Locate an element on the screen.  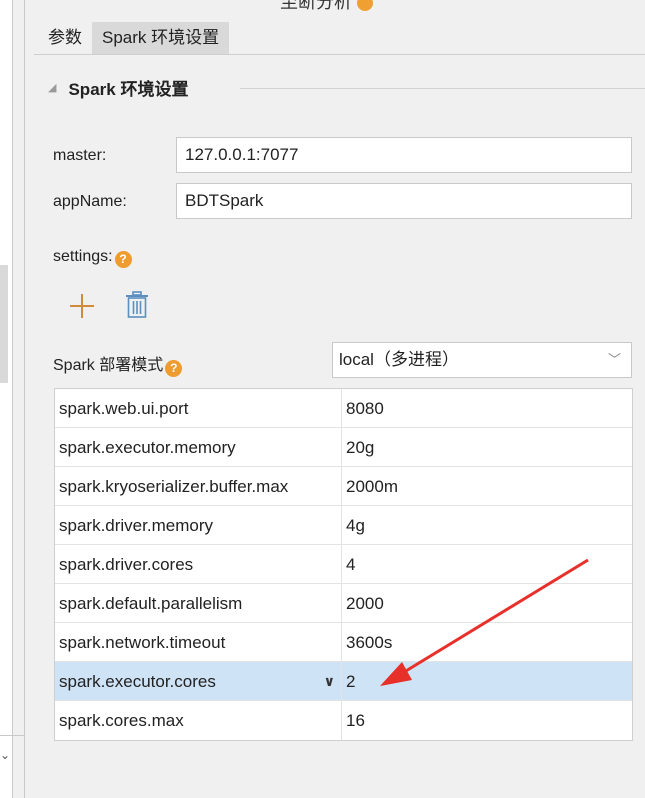
table-row: spark.driver.cores 4 is located at coordinates (343, 564).